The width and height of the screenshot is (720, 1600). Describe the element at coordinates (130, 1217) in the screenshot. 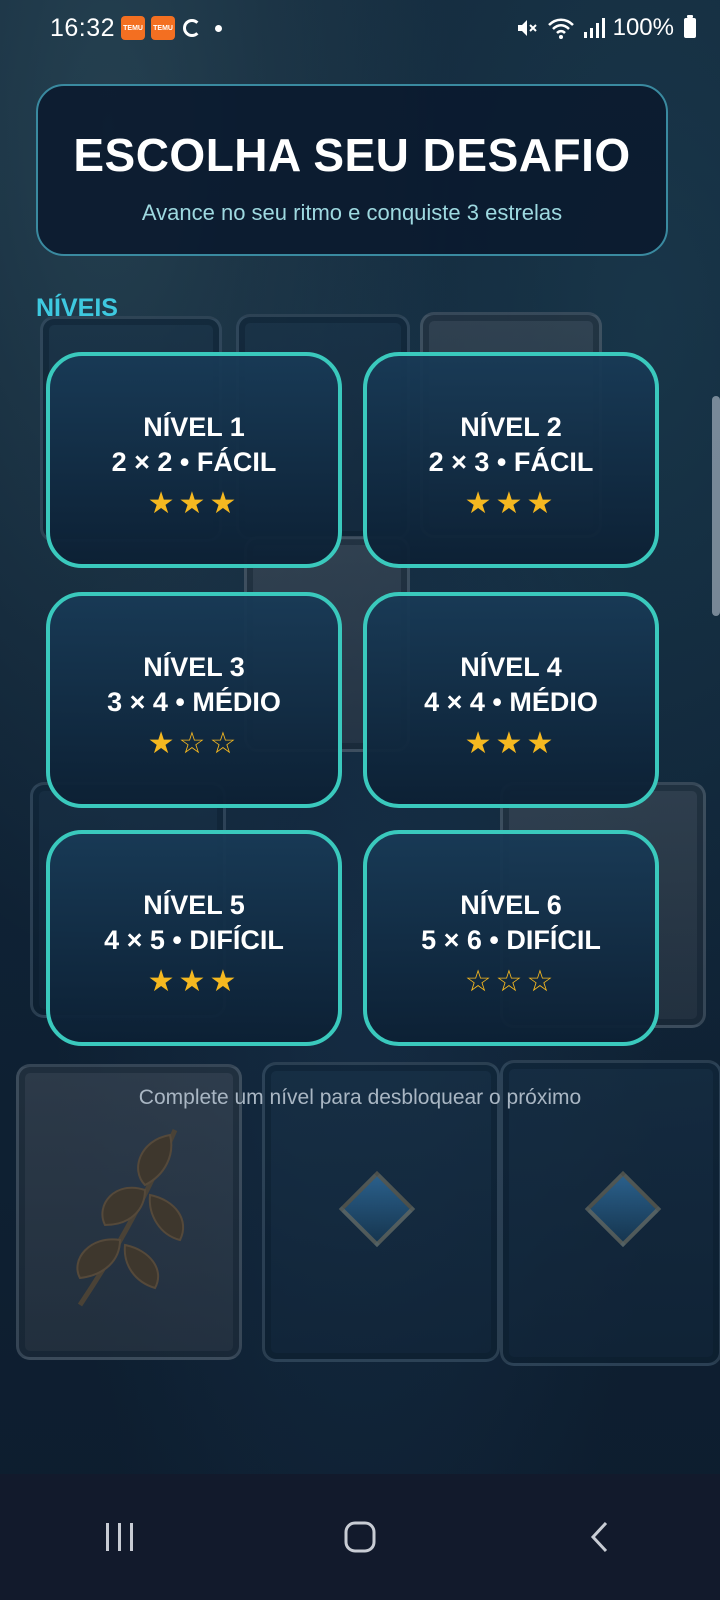

I see `leaf-icon` at that location.